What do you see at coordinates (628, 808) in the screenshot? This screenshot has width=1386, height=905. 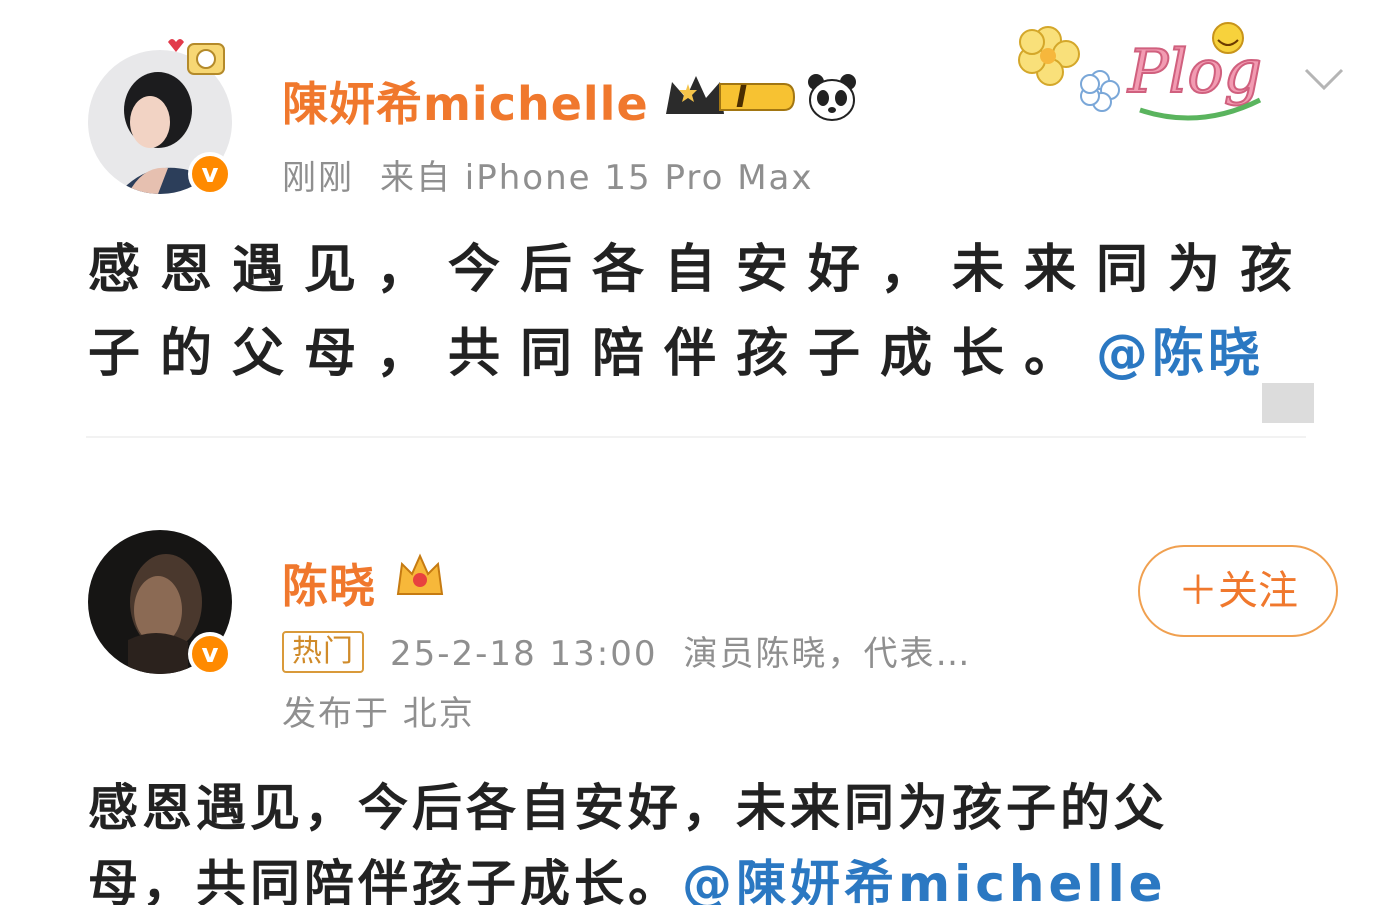 I see `post-text-line1: 感恩遇见，今后各自安好，未来同为孩子的父` at bounding box center [628, 808].